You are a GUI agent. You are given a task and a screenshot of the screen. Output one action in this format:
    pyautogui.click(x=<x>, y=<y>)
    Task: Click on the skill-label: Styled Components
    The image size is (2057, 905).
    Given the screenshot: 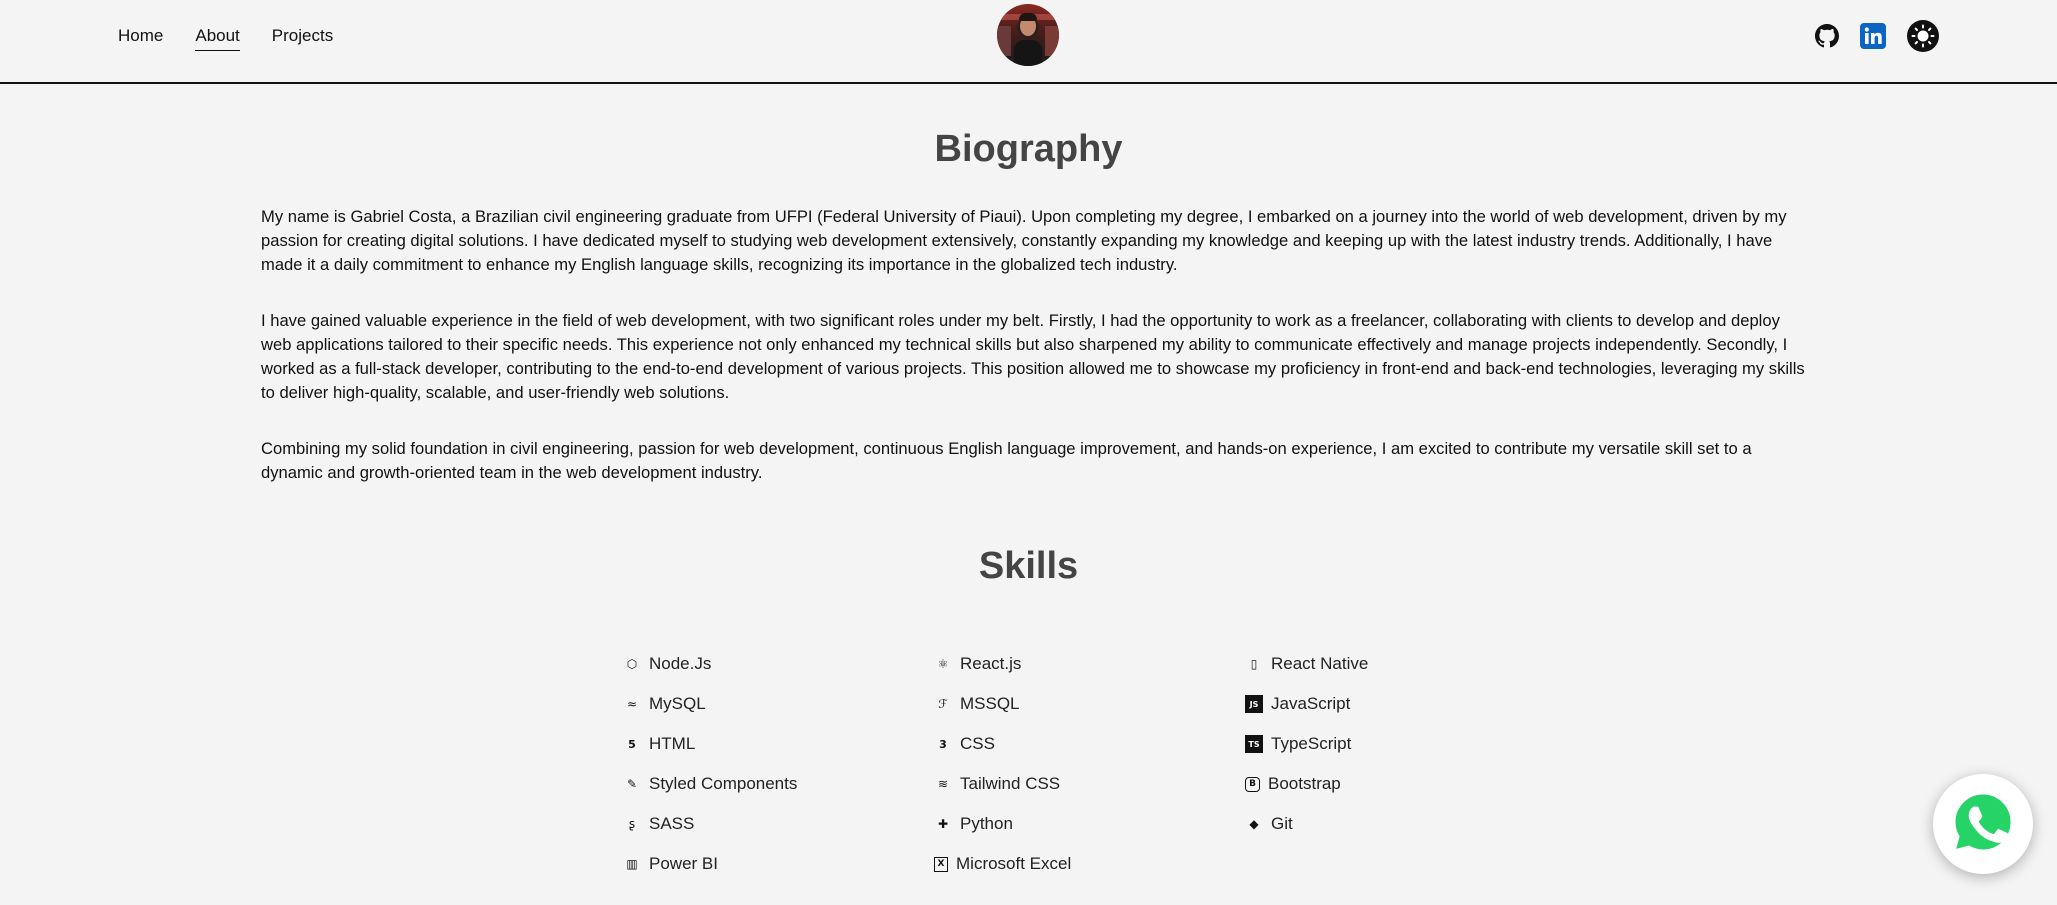 What is the action you would take?
    pyautogui.click(x=723, y=783)
    